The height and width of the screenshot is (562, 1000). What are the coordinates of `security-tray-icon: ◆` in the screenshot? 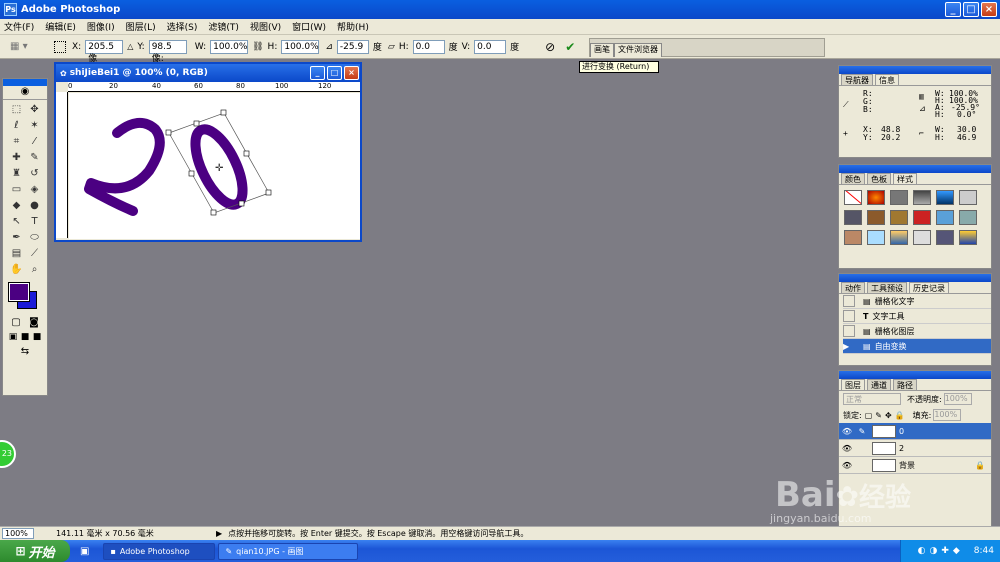 It's located at (956, 551).